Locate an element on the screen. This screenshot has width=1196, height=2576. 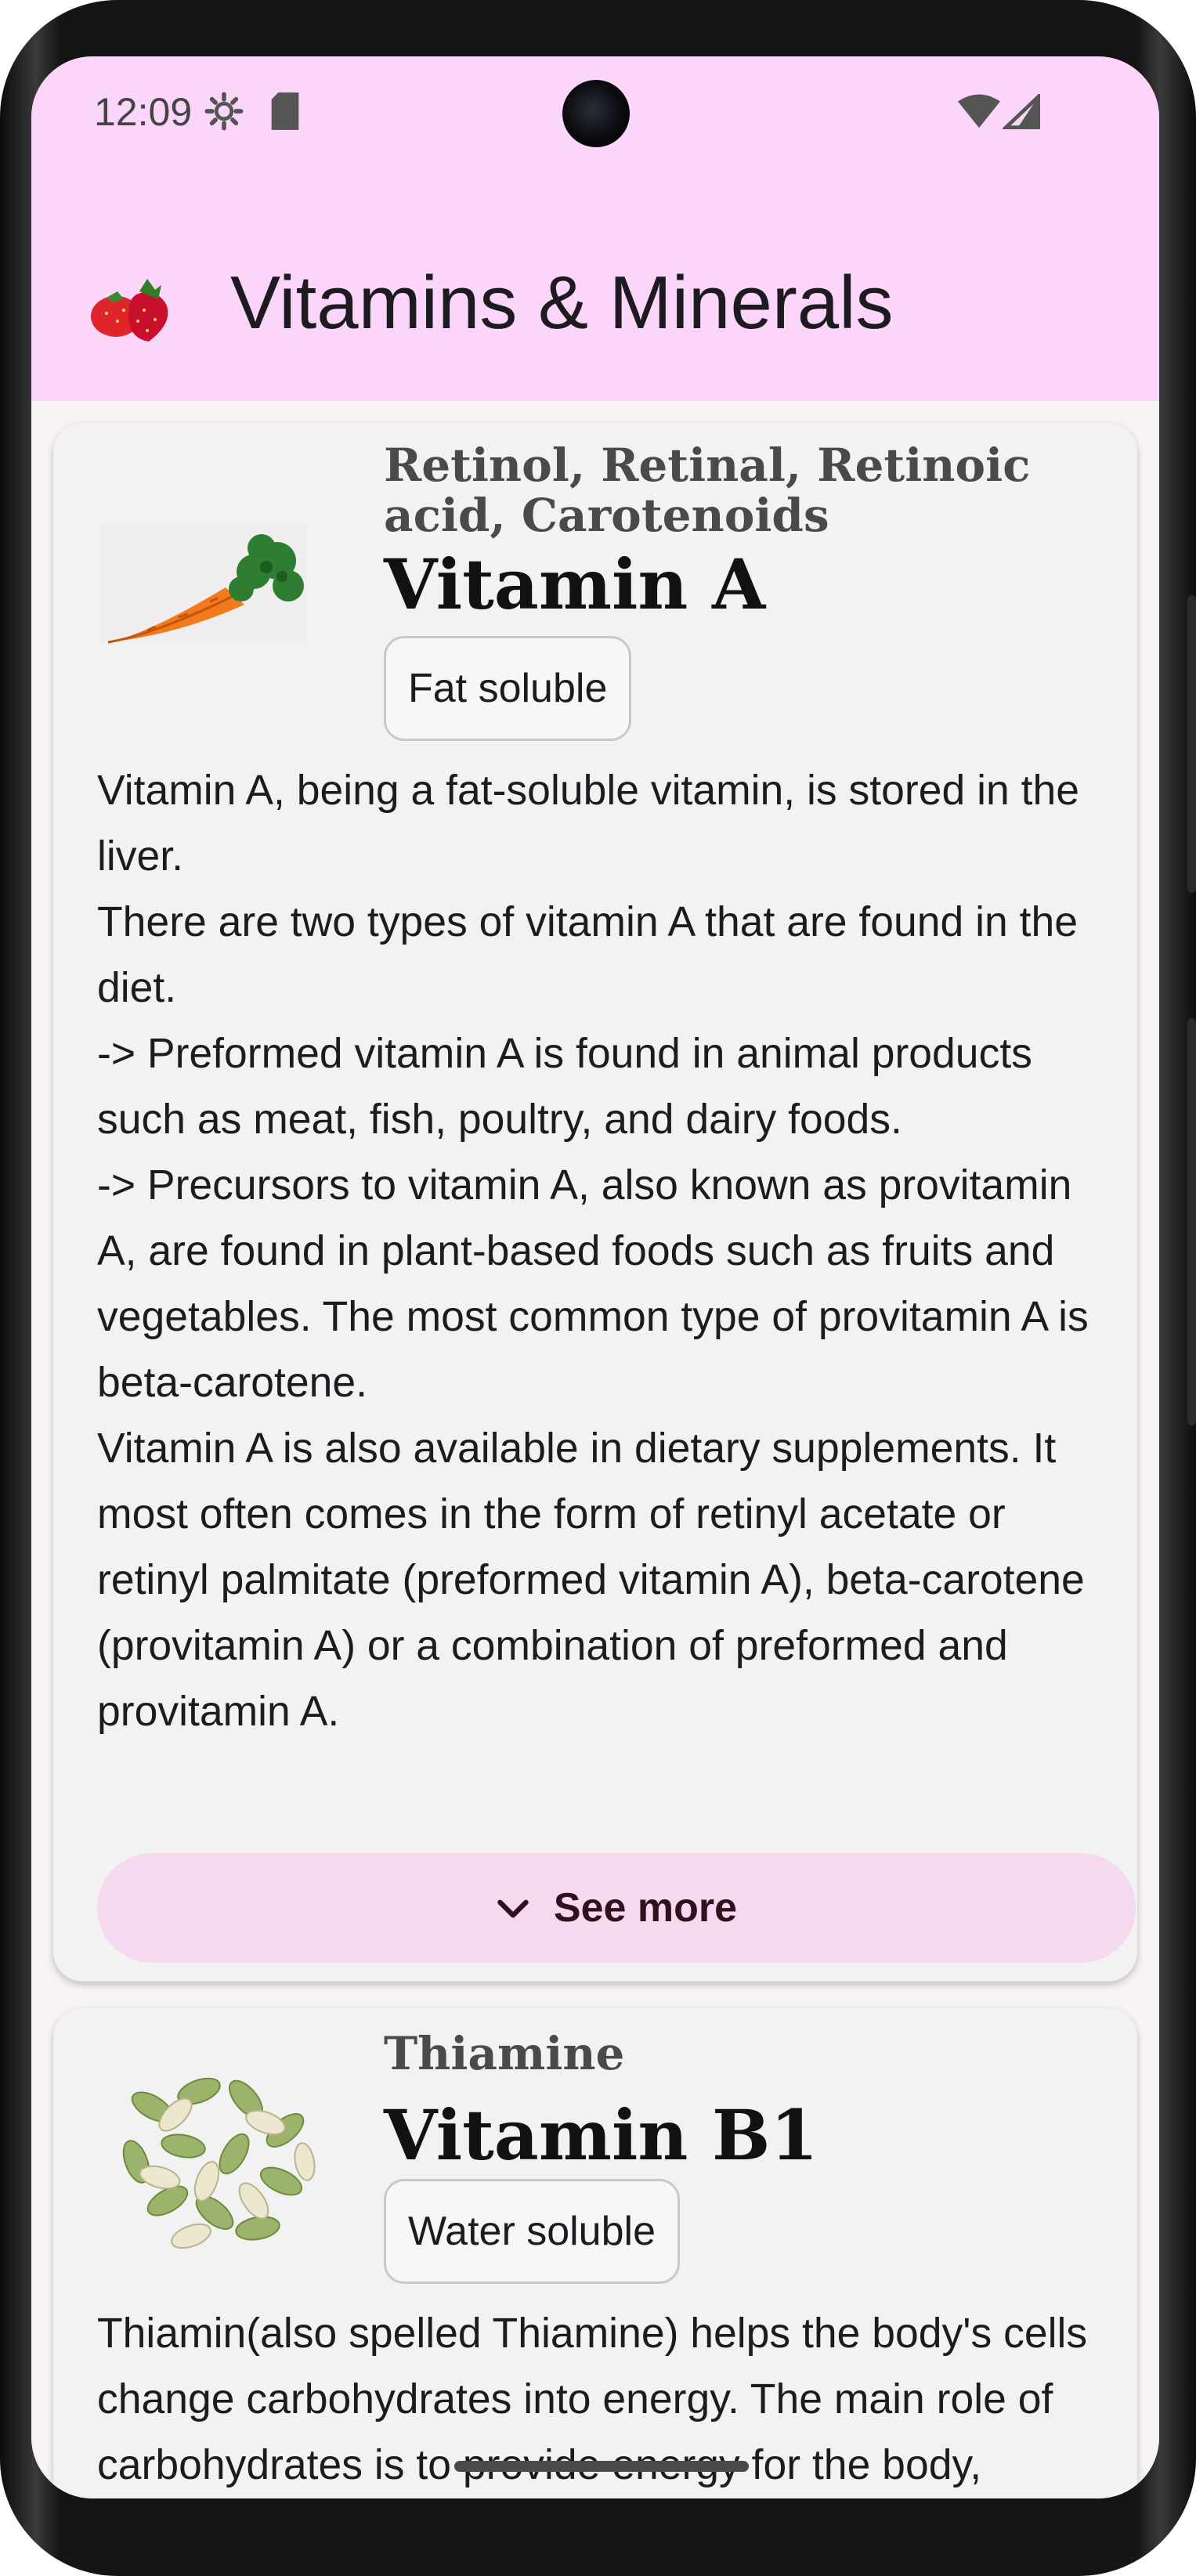
seeds-icon is located at coordinates (214, 2155).